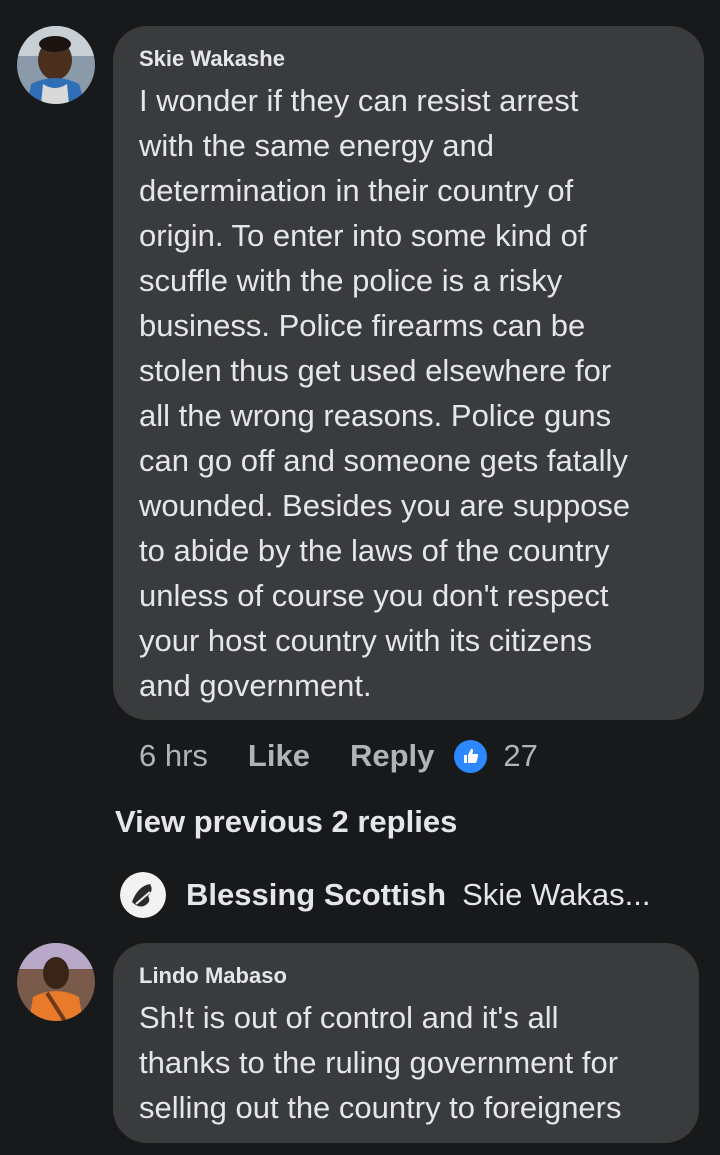 The width and height of the screenshot is (720, 1155). What do you see at coordinates (279, 756) in the screenshot?
I see `like-button: Like` at bounding box center [279, 756].